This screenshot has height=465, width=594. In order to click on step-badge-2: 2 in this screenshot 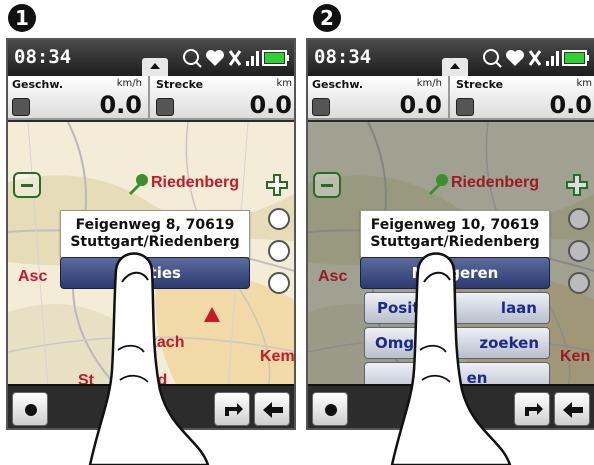, I will do `click(327, 18)`.